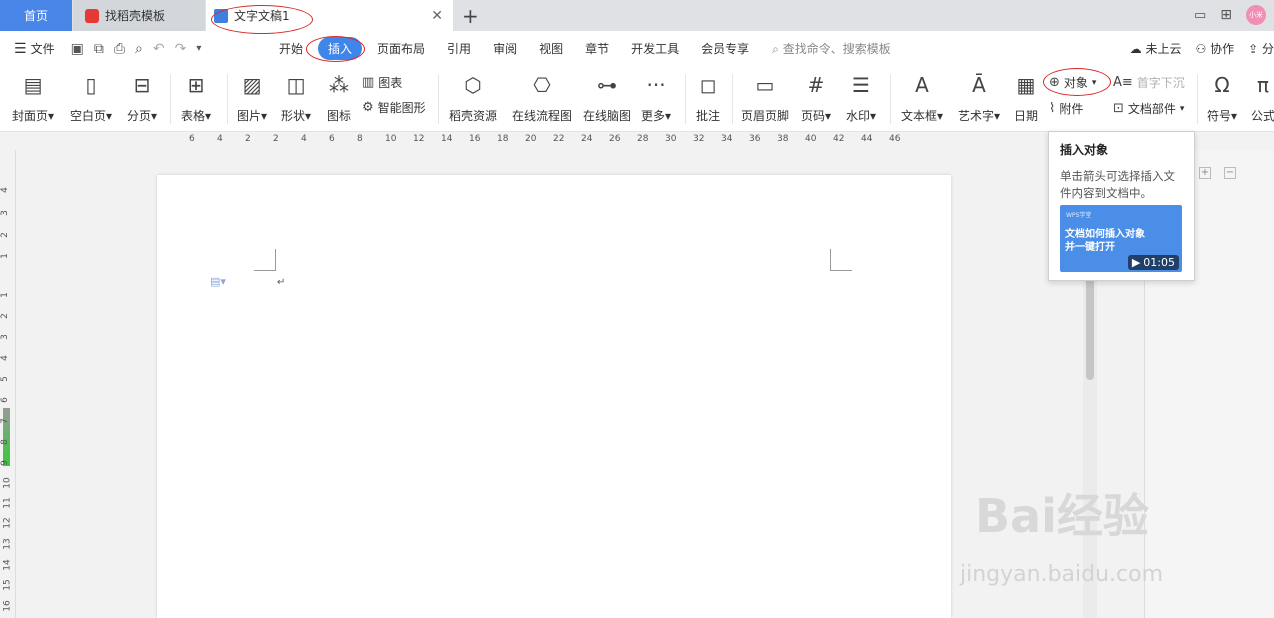 The height and width of the screenshot is (618, 1274). What do you see at coordinates (8, 384) in the screenshot?
I see `vertical-ruler: 4 3 2 1 1 2 3 4 5 6 7 8 9 10 11 12 13 14 15 16` at bounding box center [8, 384].